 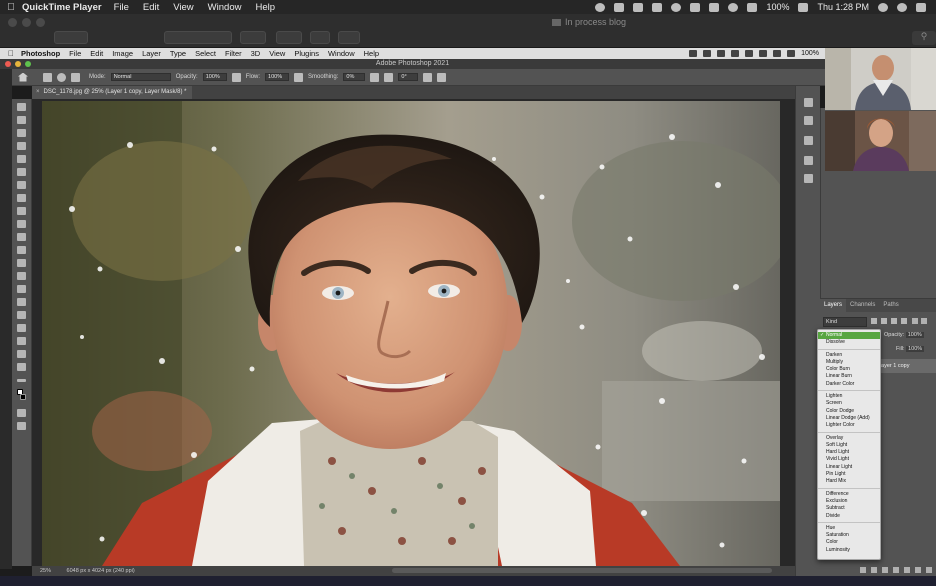 I want to click on healing-tool-icon, so click(x=21, y=198).